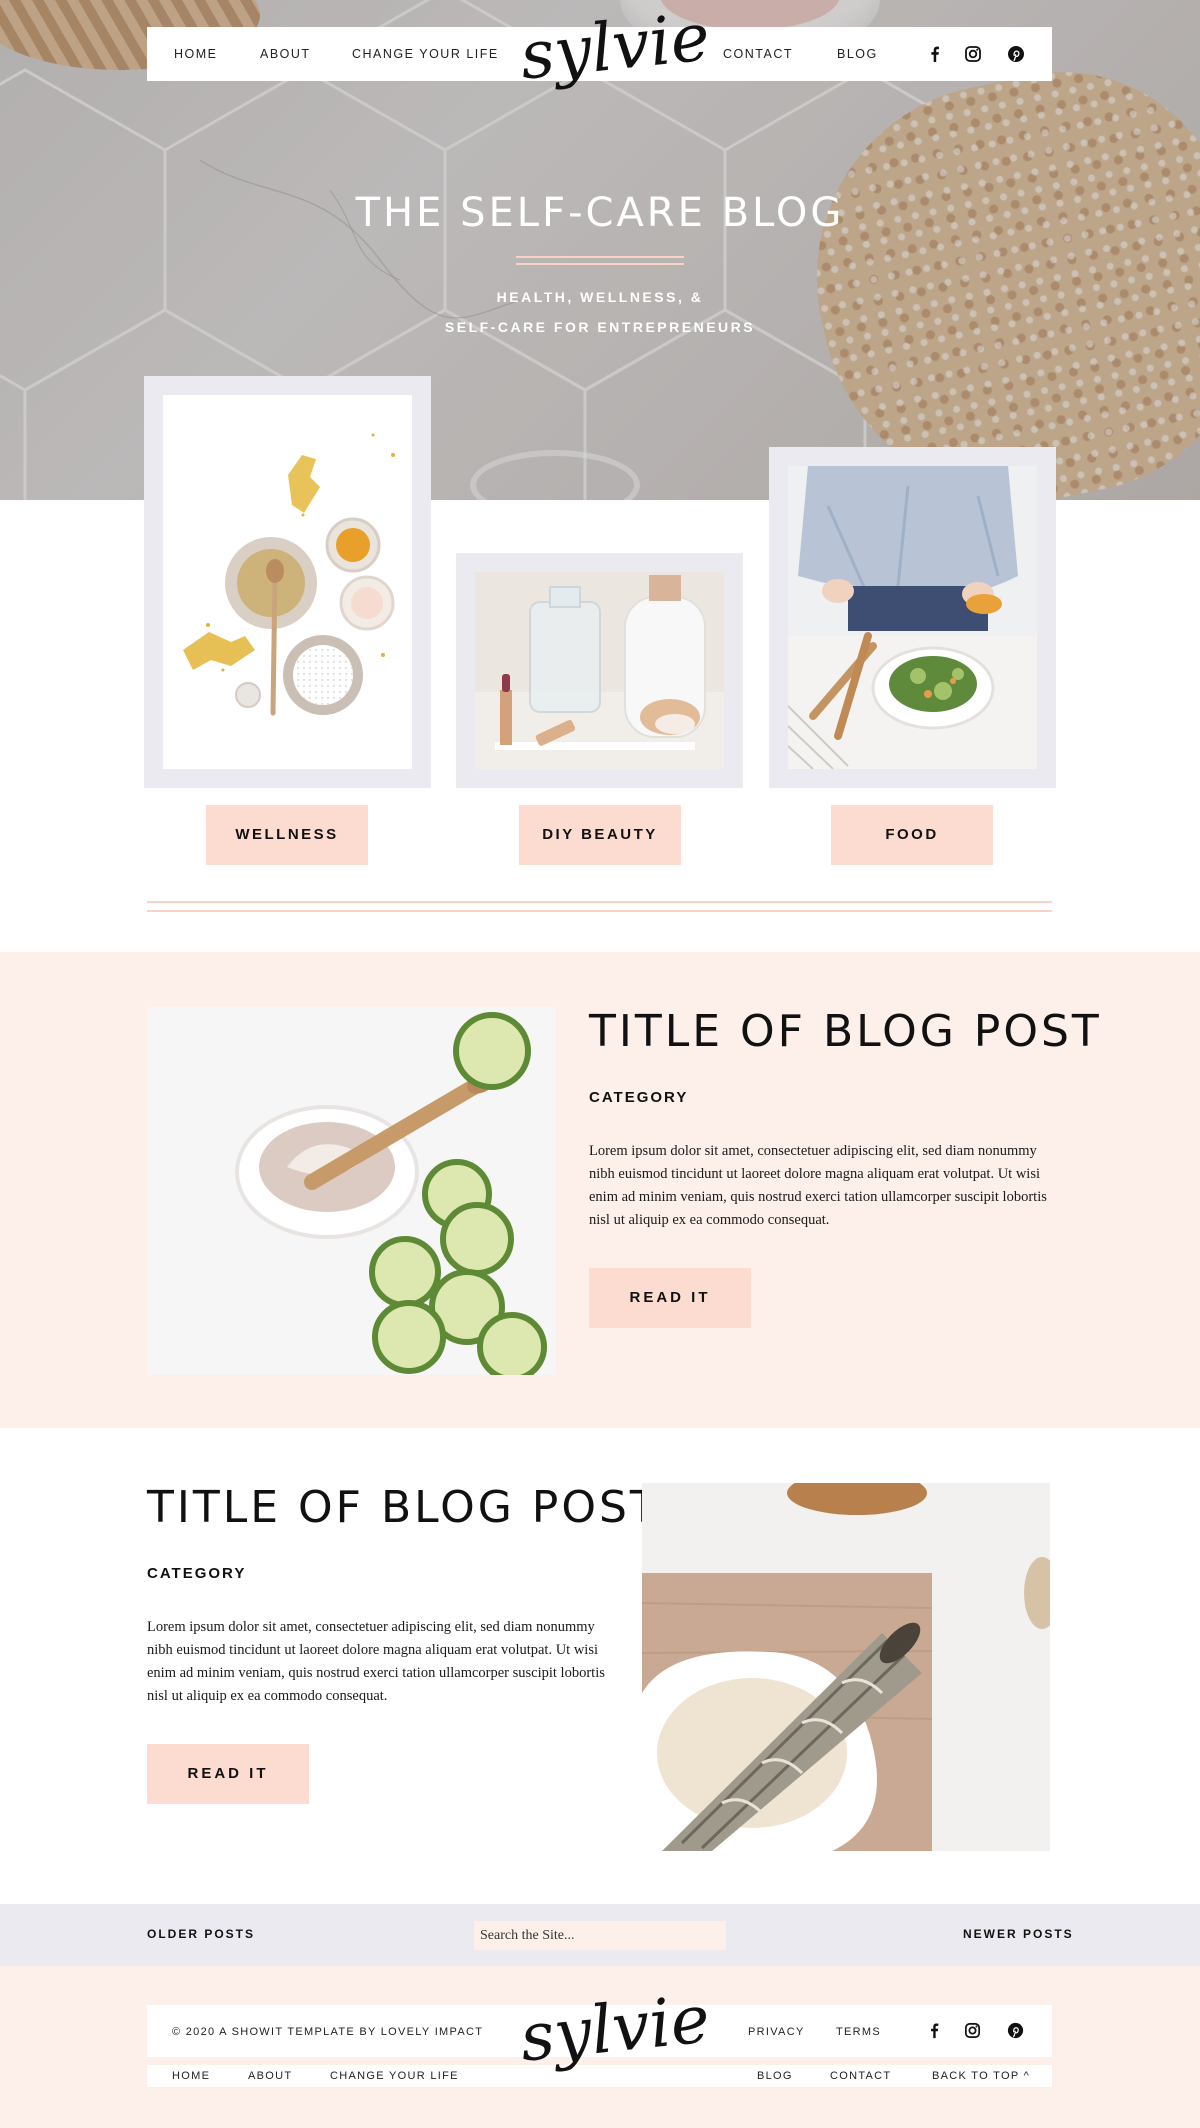  What do you see at coordinates (196, 54) in the screenshot?
I see `nav-home: HOME` at bounding box center [196, 54].